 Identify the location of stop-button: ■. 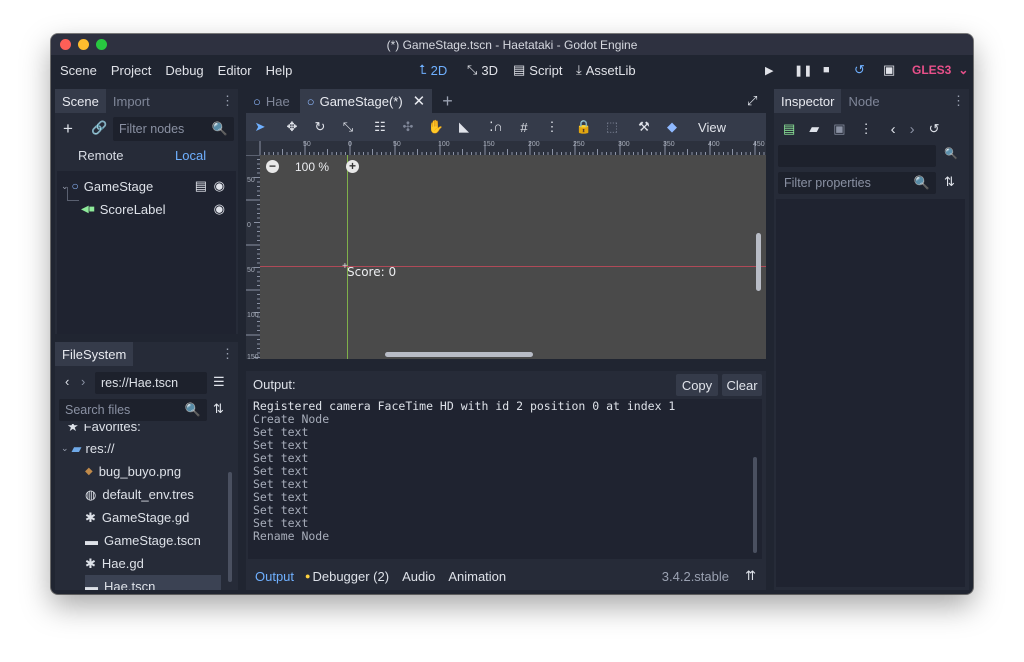
(826, 70).